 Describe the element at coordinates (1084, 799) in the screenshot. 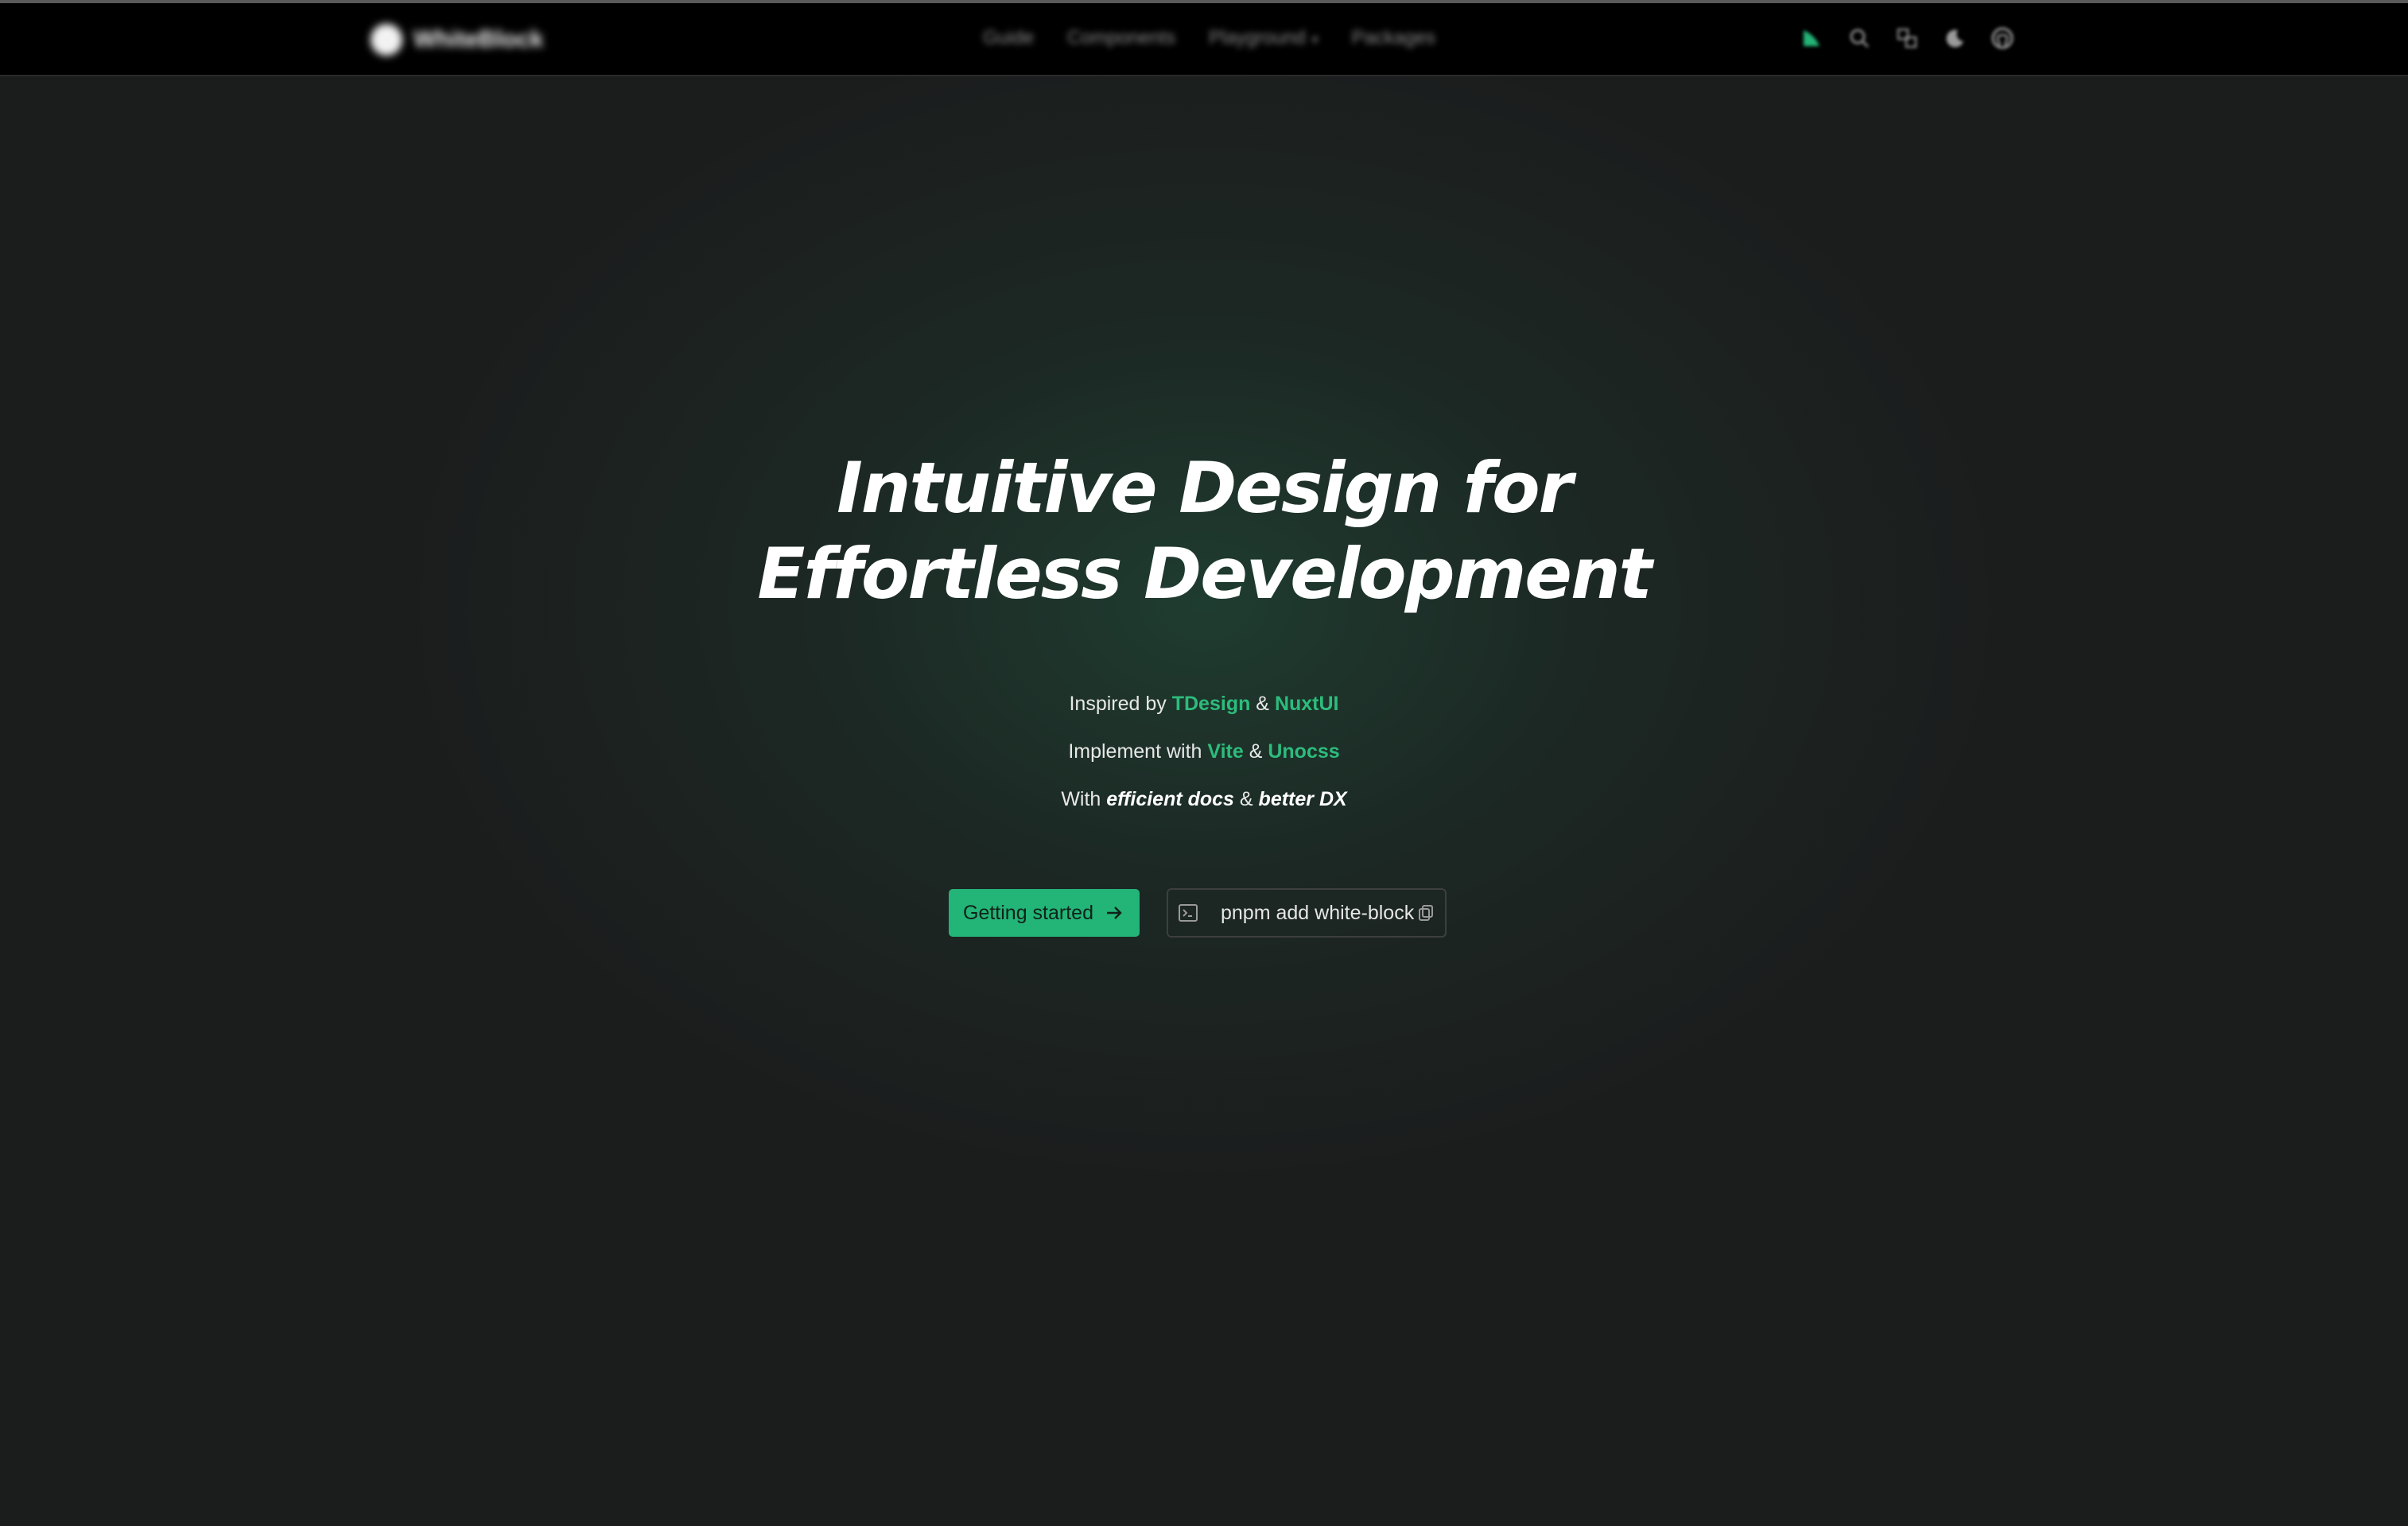

I see `tagline-prefix: With` at that location.